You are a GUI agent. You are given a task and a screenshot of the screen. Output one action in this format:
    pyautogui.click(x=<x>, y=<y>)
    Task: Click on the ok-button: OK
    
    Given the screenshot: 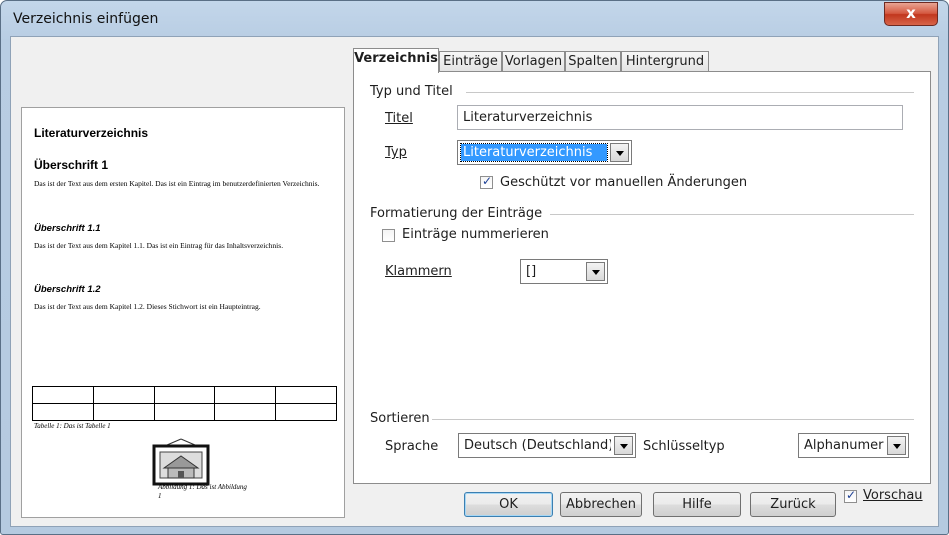 What is the action you would take?
    pyautogui.click(x=508, y=504)
    